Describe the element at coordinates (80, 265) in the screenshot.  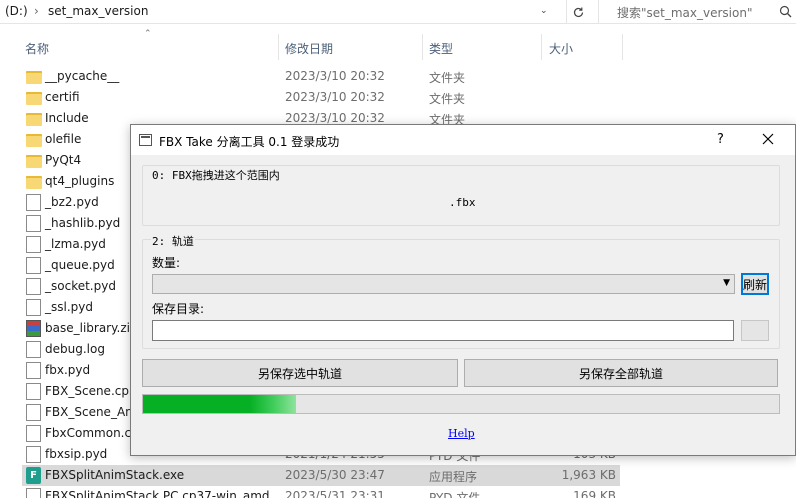
I see `file-name: _queue.pyd` at that location.